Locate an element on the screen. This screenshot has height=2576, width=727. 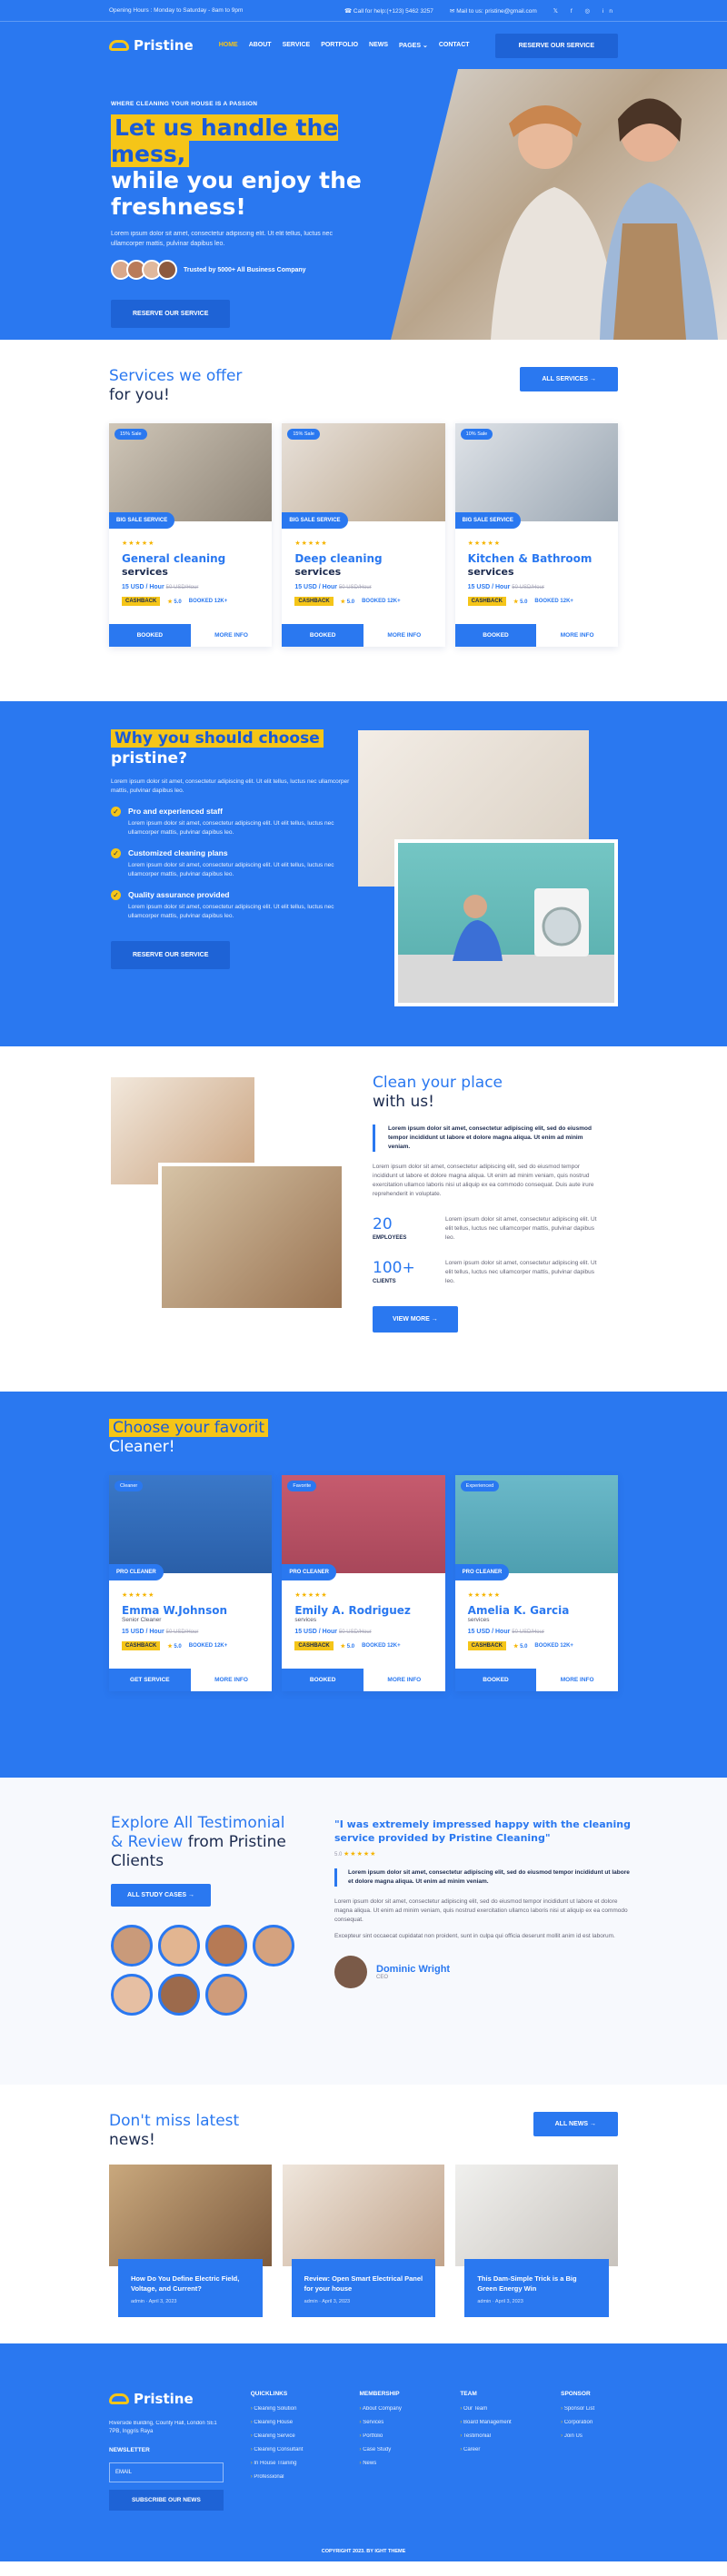
client-faces is located at coordinates (206, 1971).